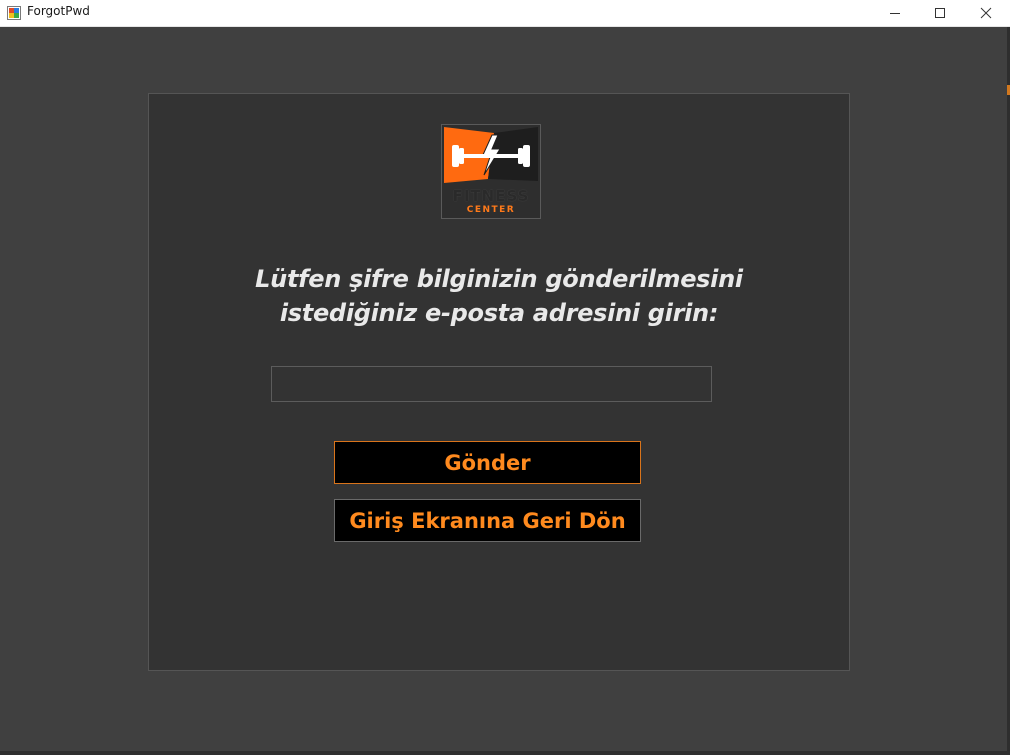  Describe the element at coordinates (487, 520) in the screenshot. I see `back-to-login-button: Giriş Ekranına Geri Dön` at that location.